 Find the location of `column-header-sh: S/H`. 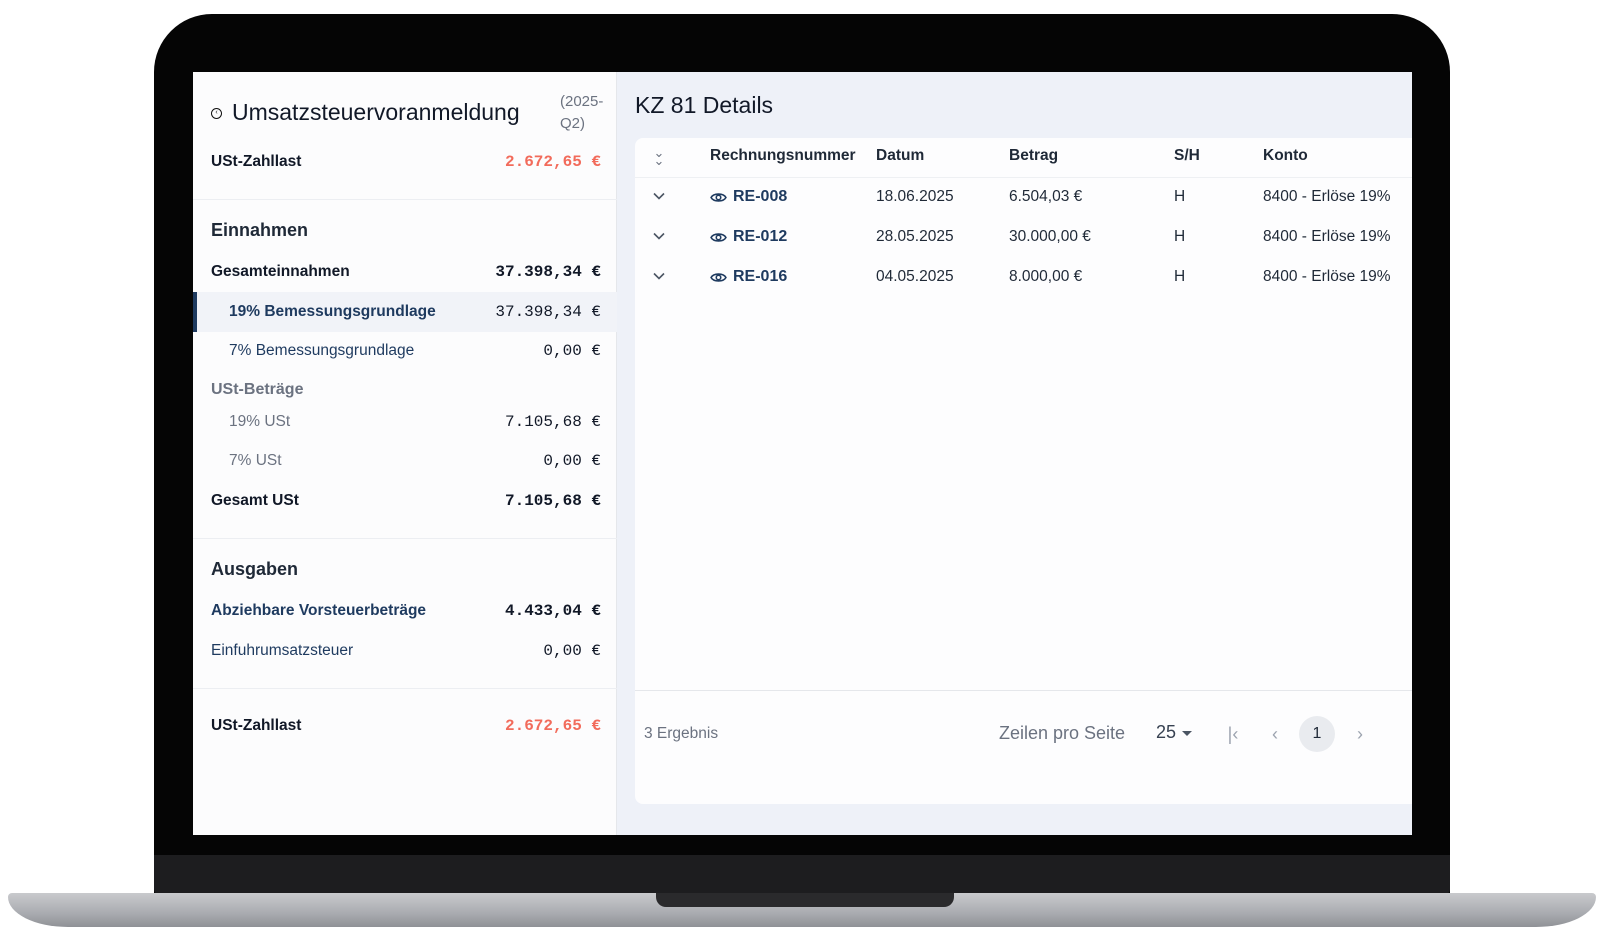

column-header-sh: S/H is located at coordinates (1187, 156).